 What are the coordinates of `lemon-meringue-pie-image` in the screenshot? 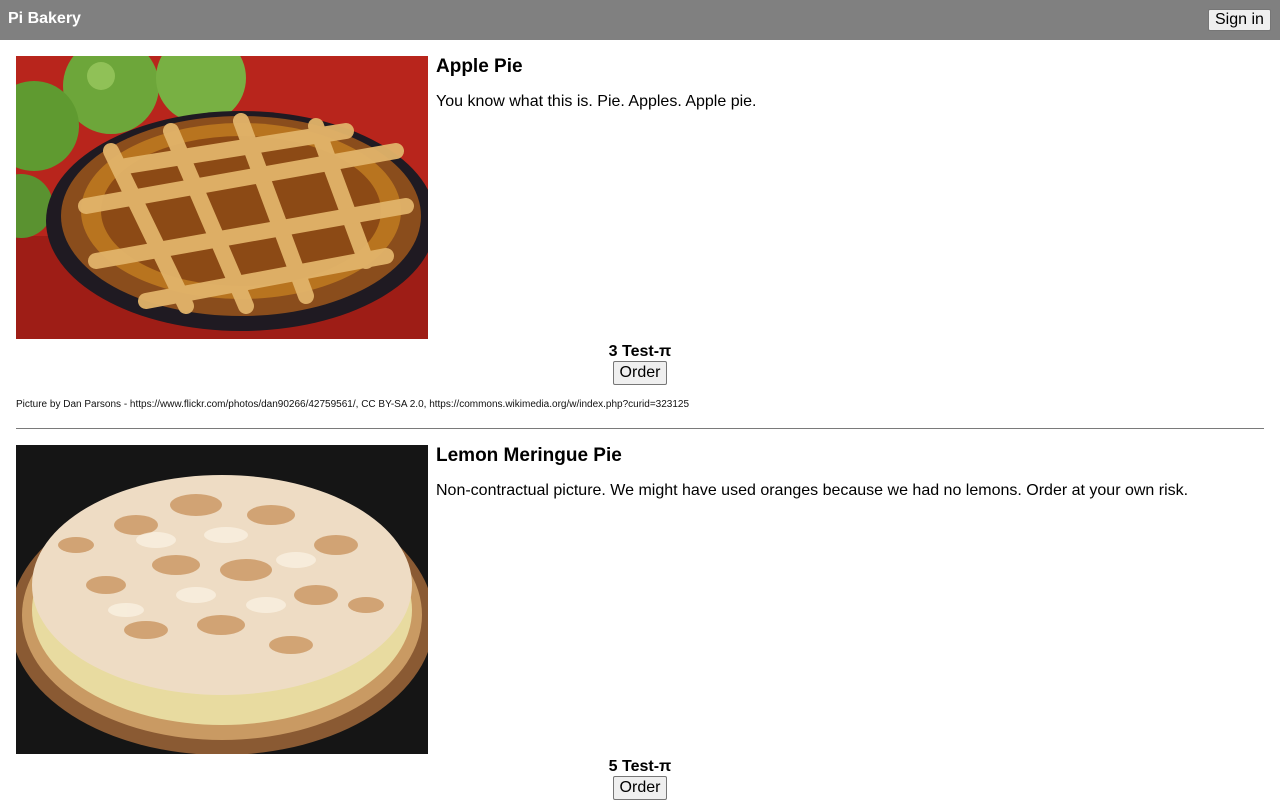 It's located at (222, 599).